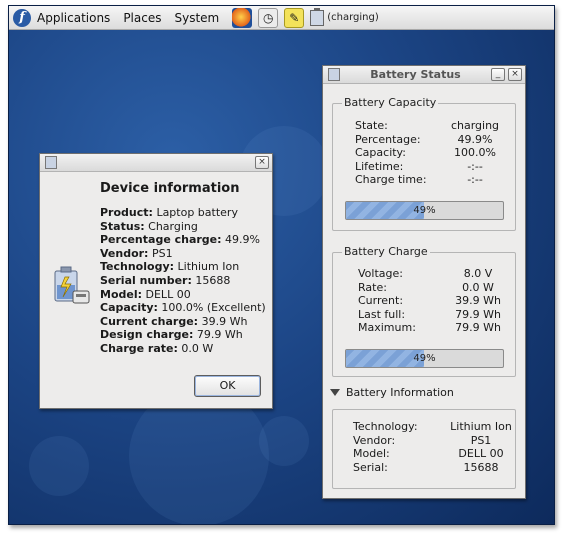 Image resolution: width=568 pixels, height=536 pixels. What do you see at coordinates (415, 74) in the screenshot?
I see `window-title: Battery Status` at bounding box center [415, 74].